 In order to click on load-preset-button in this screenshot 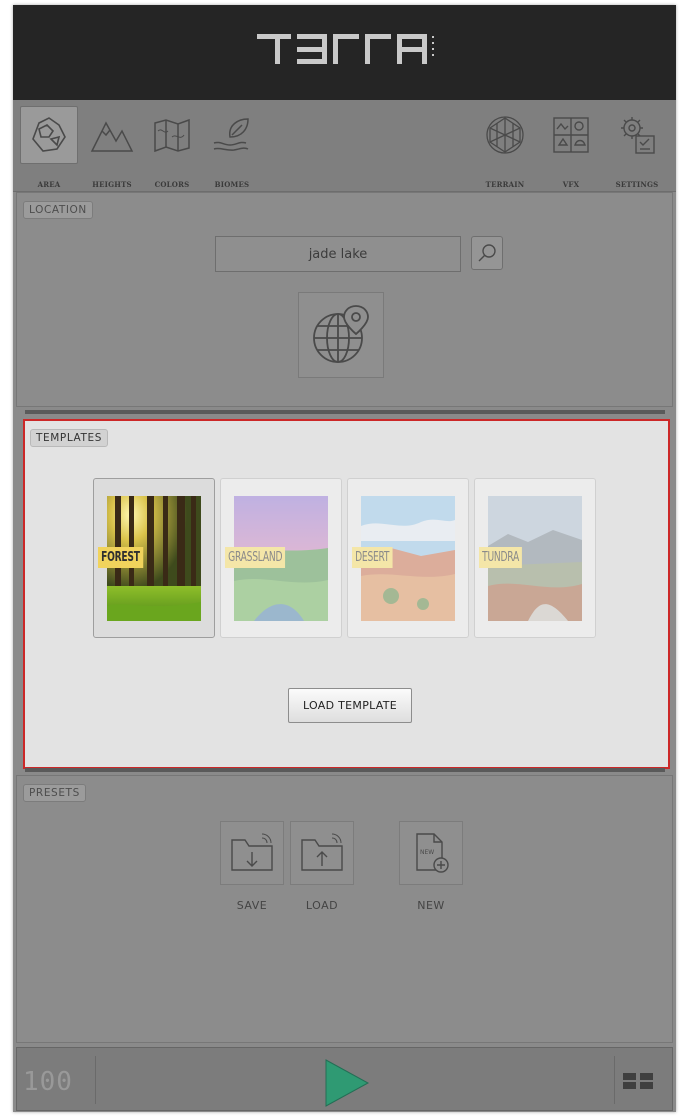, I will do `click(322, 853)`.